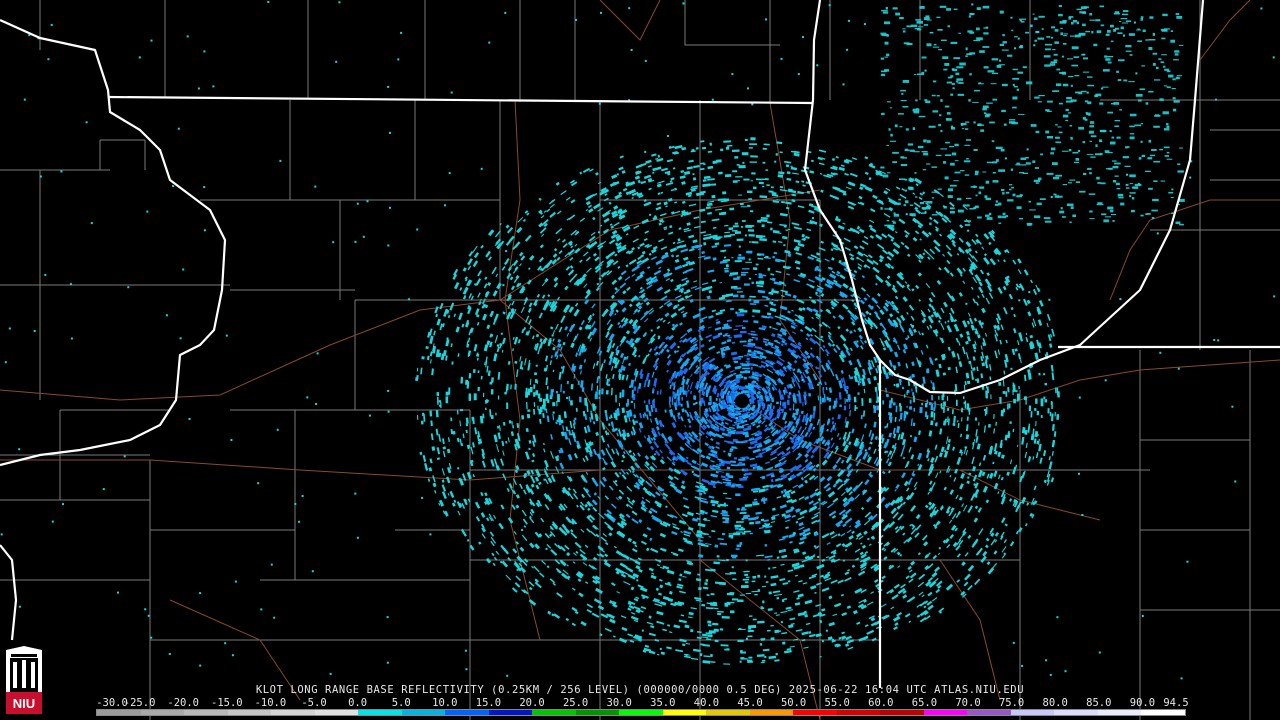 This screenshot has width=1280, height=720. Describe the element at coordinates (924, 703) in the screenshot. I see `scale-label: 65.0` at that location.